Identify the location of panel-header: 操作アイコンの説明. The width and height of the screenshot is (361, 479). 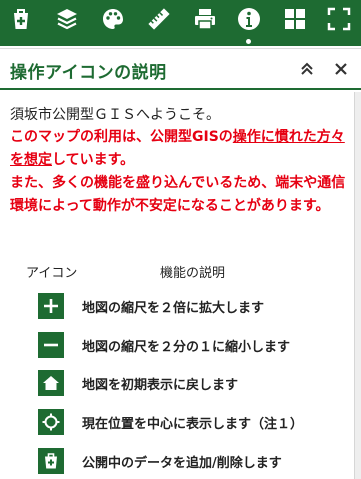
(180, 69).